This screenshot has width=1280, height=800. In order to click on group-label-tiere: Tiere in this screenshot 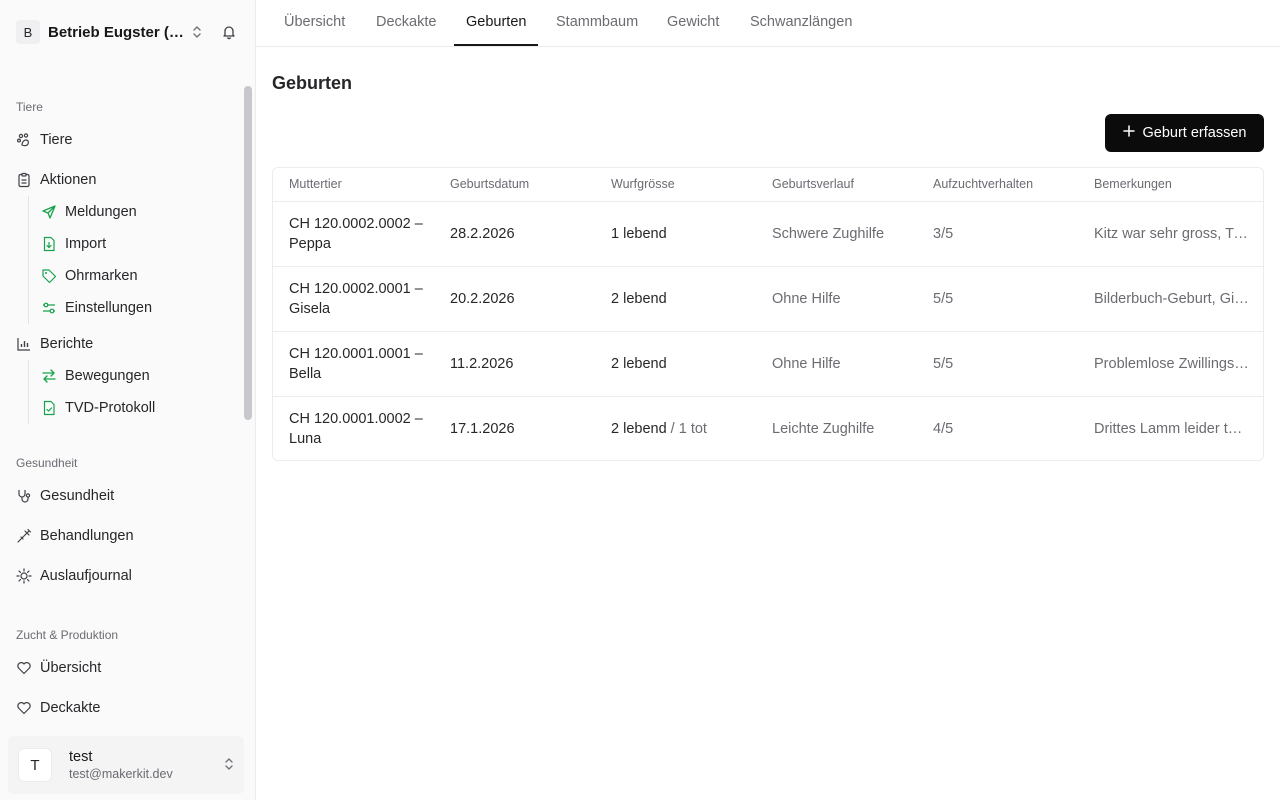, I will do `click(29, 107)`.